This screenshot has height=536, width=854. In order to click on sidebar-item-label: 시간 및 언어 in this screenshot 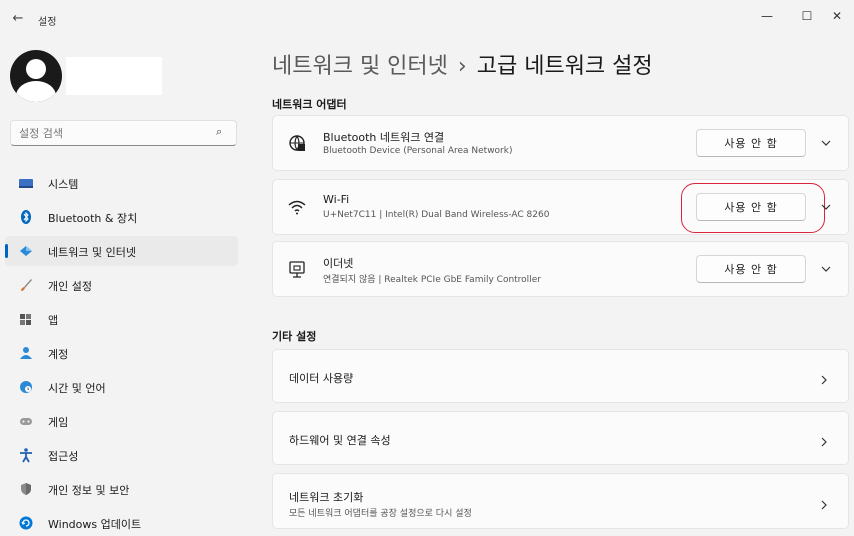, I will do `click(77, 388)`.